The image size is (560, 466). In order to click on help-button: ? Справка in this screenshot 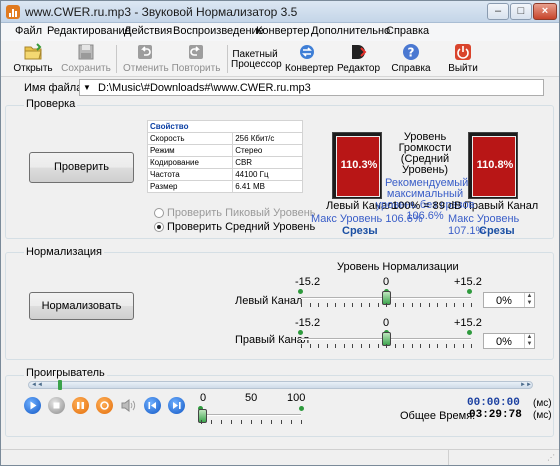, I will do `click(411, 59)`.